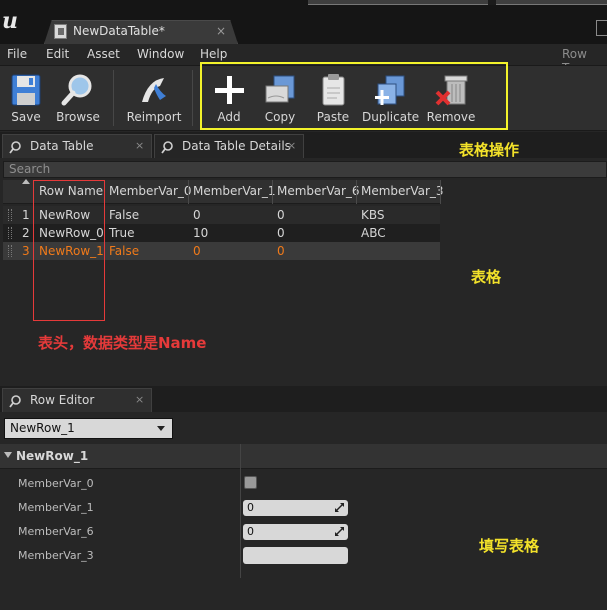 This screenshot has height=610, width=607. Describe the element at coordinates (57, 54) in the screenshot. I see `menu-edit: Edit` at that location.